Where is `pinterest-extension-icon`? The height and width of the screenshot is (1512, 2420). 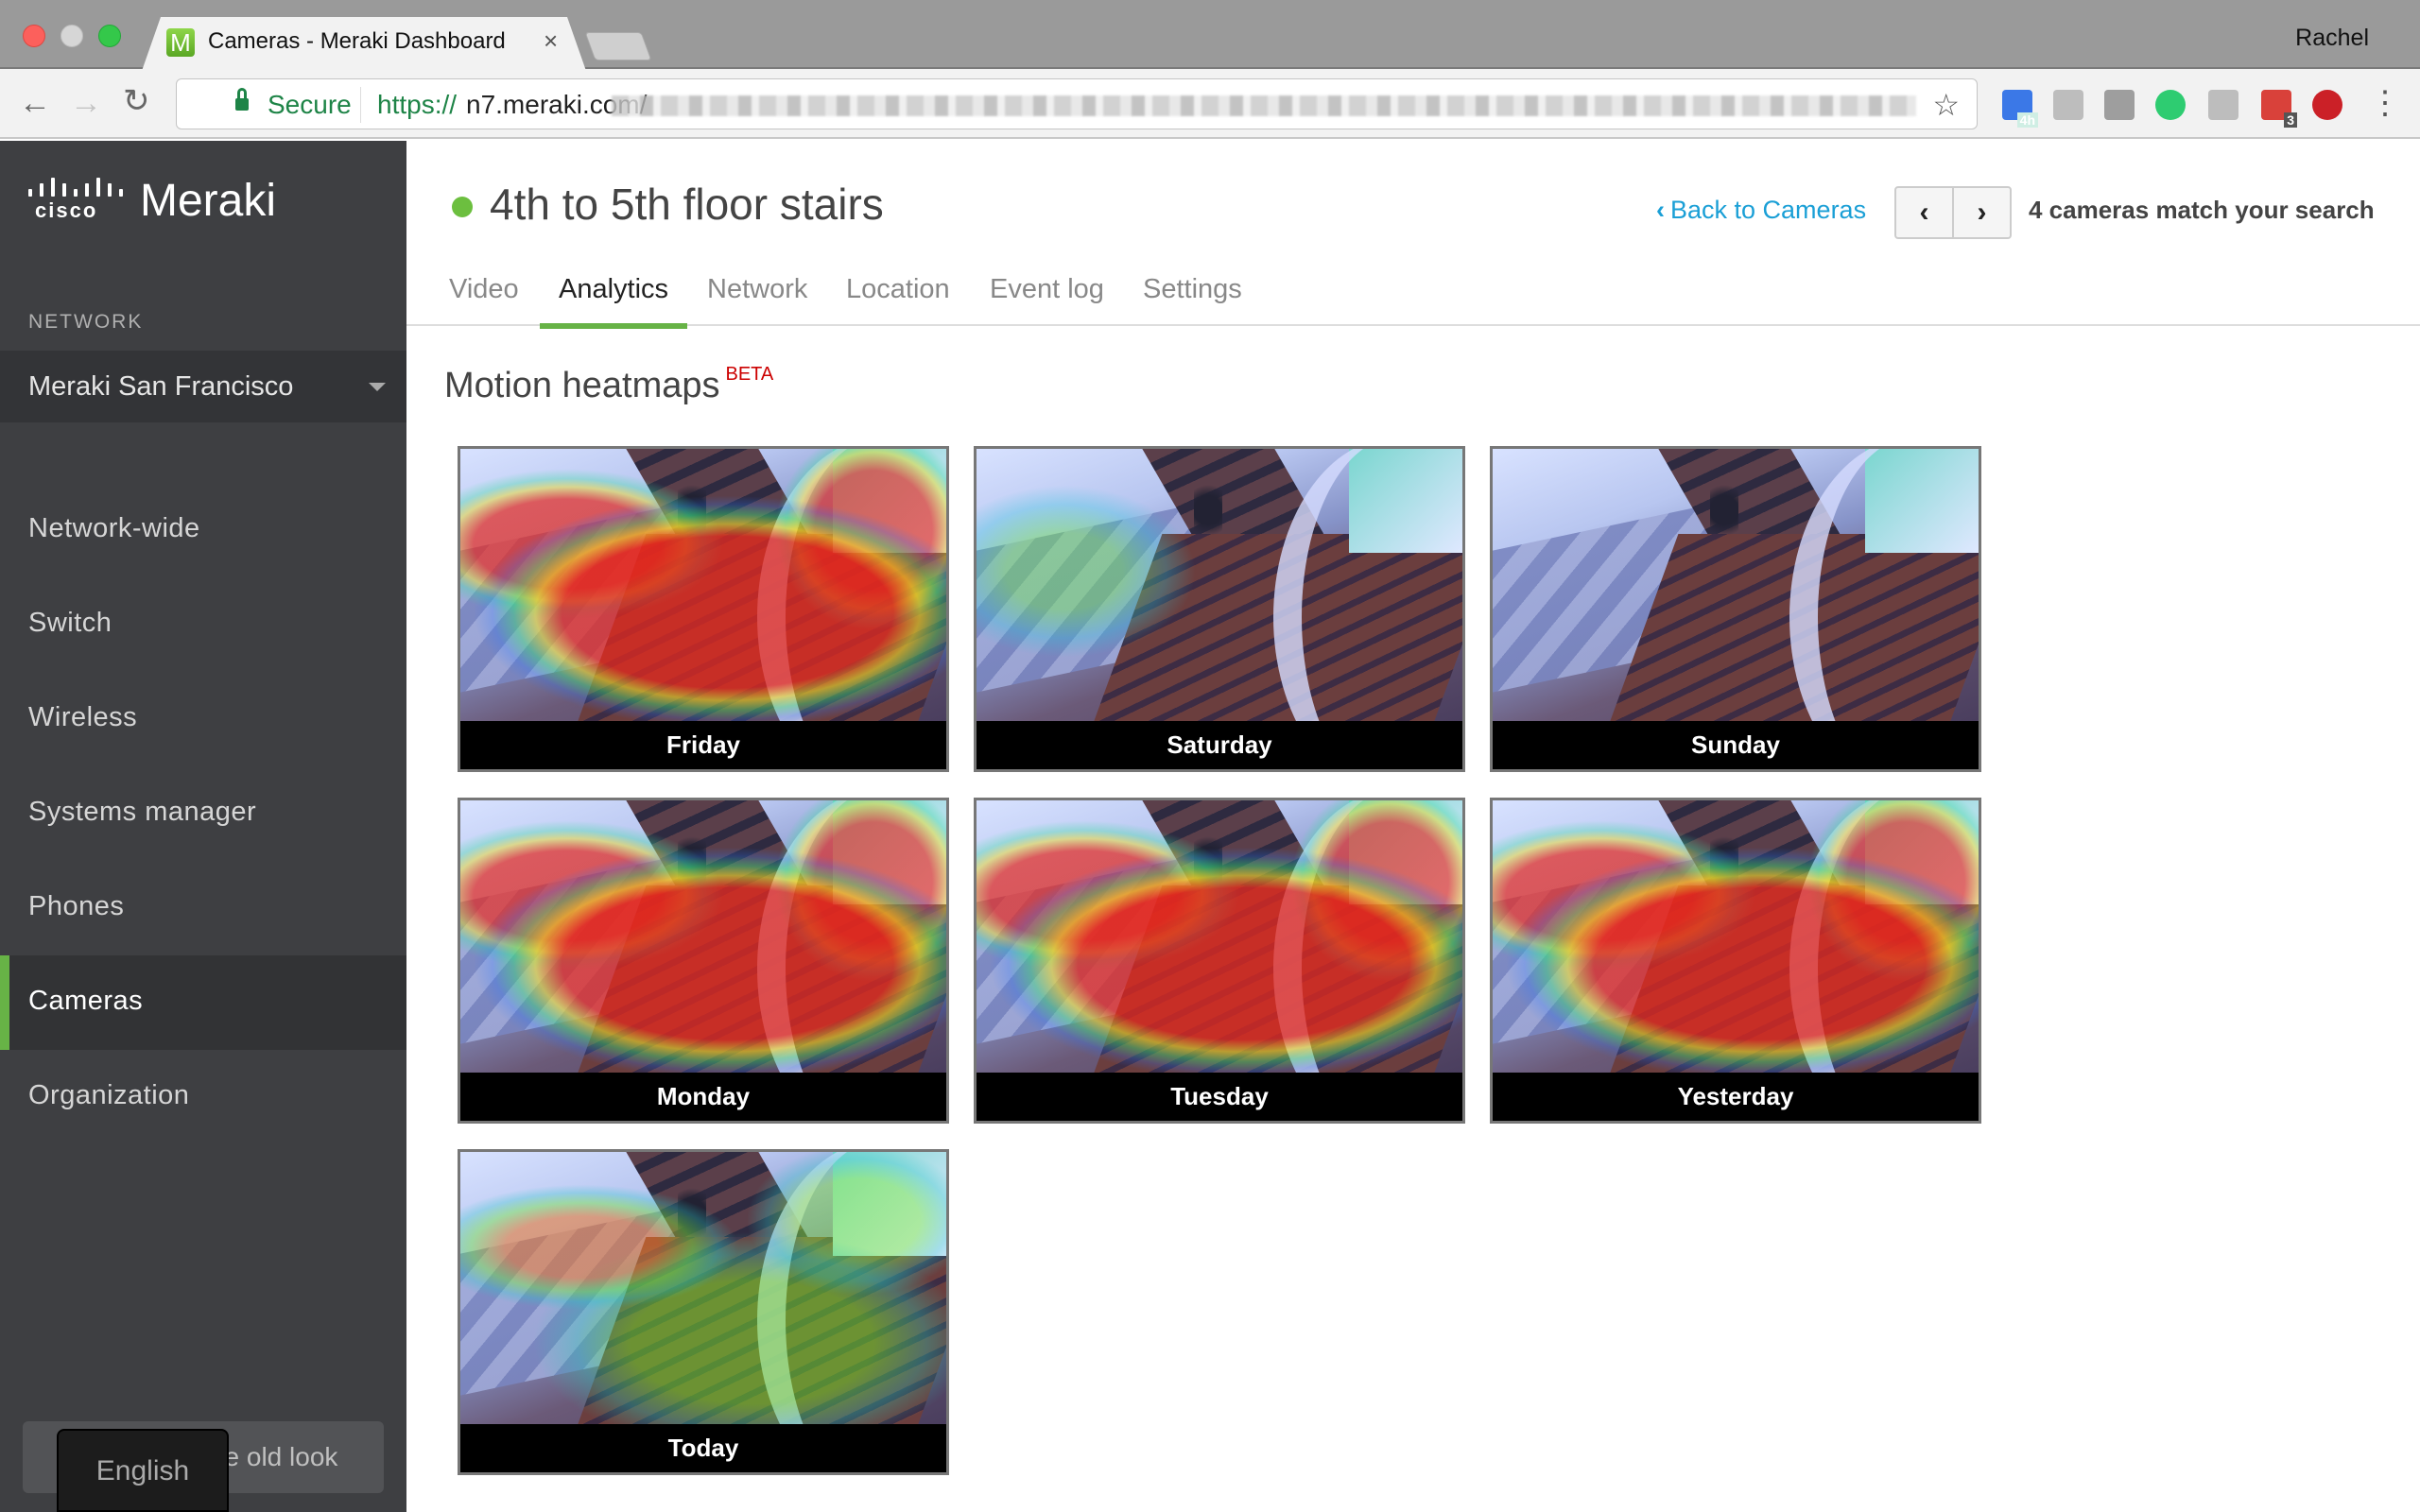
pinterest-extension-icon is located at coordinates (2327, 105).